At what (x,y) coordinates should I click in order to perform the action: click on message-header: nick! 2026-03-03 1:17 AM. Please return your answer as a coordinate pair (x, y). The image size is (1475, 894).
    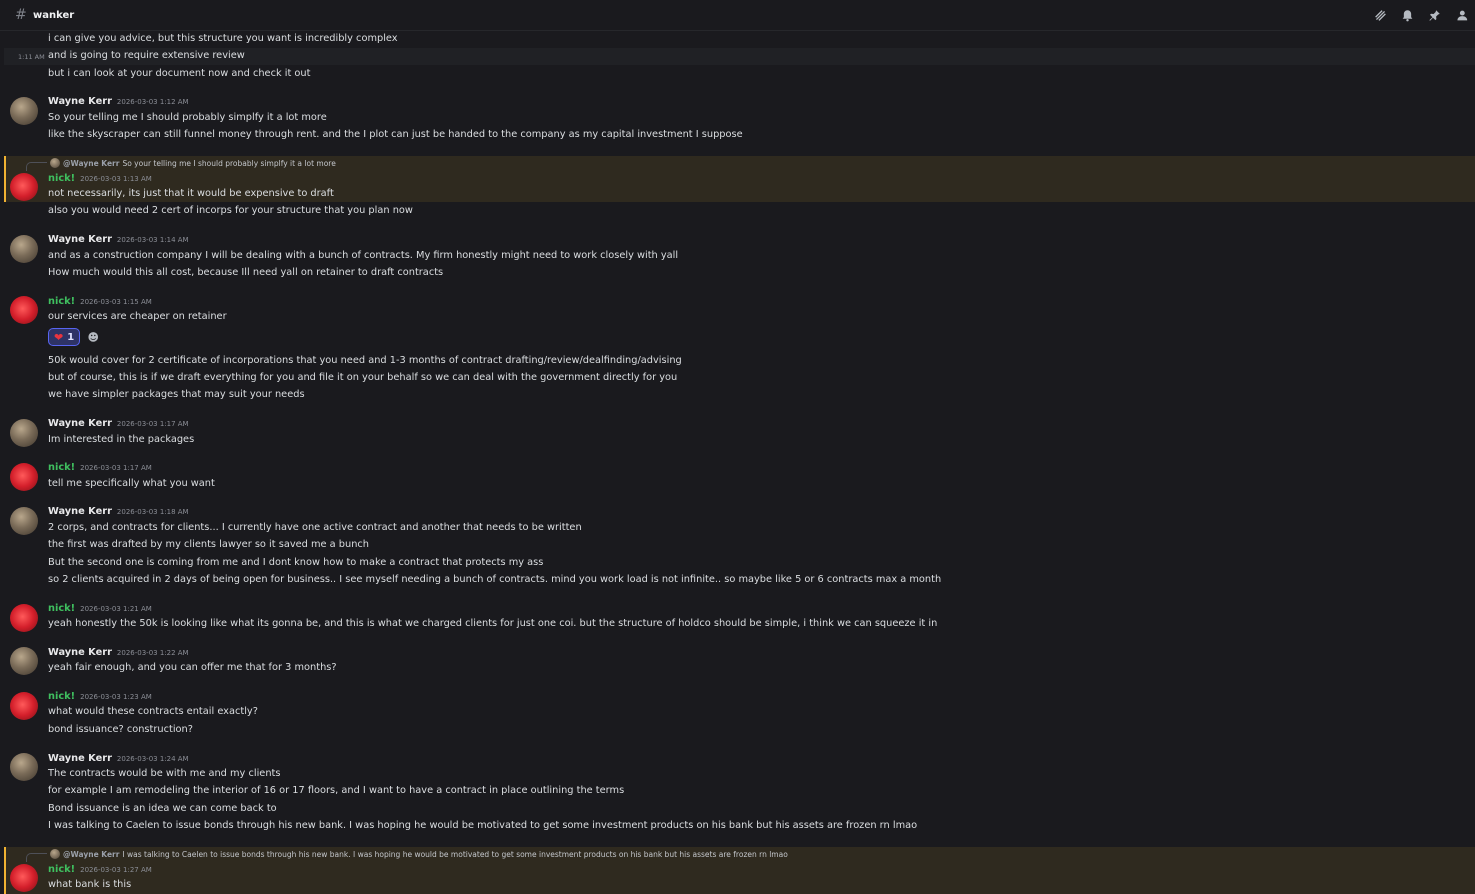
    Looking at the image, I should click on (100, 467).